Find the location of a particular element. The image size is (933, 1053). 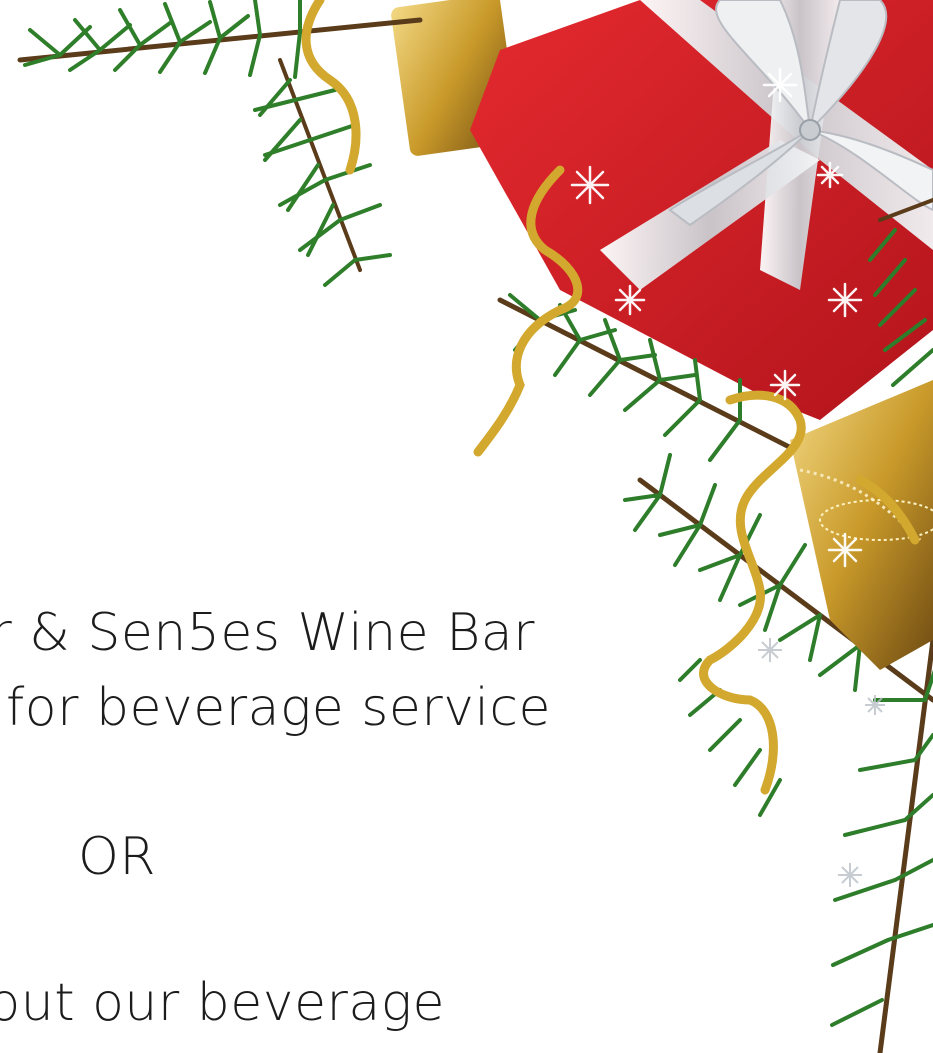

wine-bar-line: r & Sen5es Wine Bar is located at coordinates (267, 633).